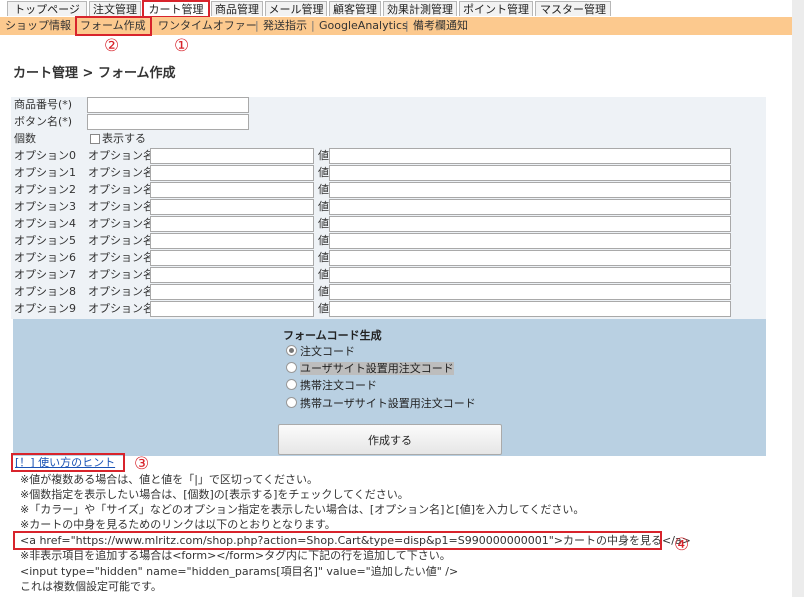  What do you see at coordinates (182, 46) in the screenshot?
I see `annotation-marker-1: ①` at bounding box center [182, 46].